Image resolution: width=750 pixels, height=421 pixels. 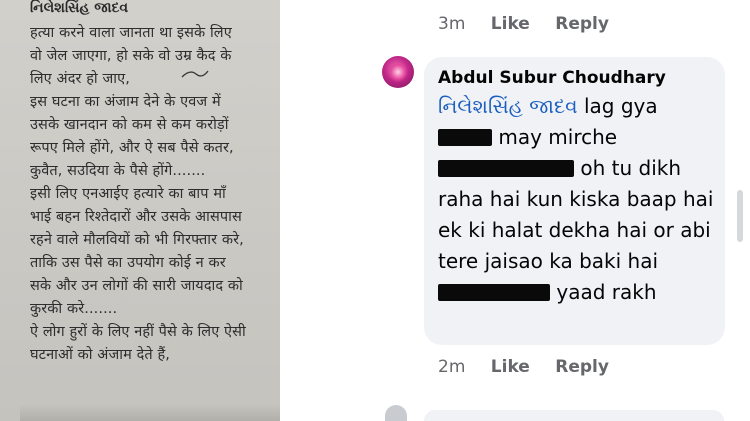 I want to click on previous-comment-actions: 3m Like Reply, so click(x=533, y=25).